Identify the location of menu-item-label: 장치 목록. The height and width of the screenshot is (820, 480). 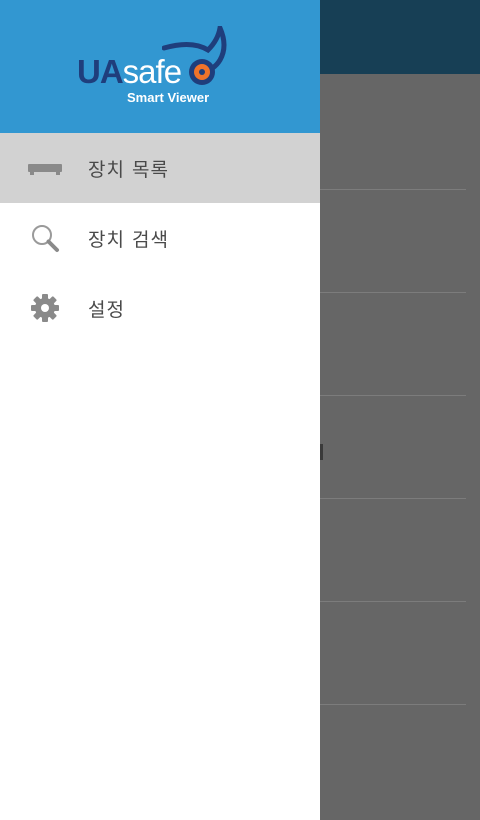
(128, 170).